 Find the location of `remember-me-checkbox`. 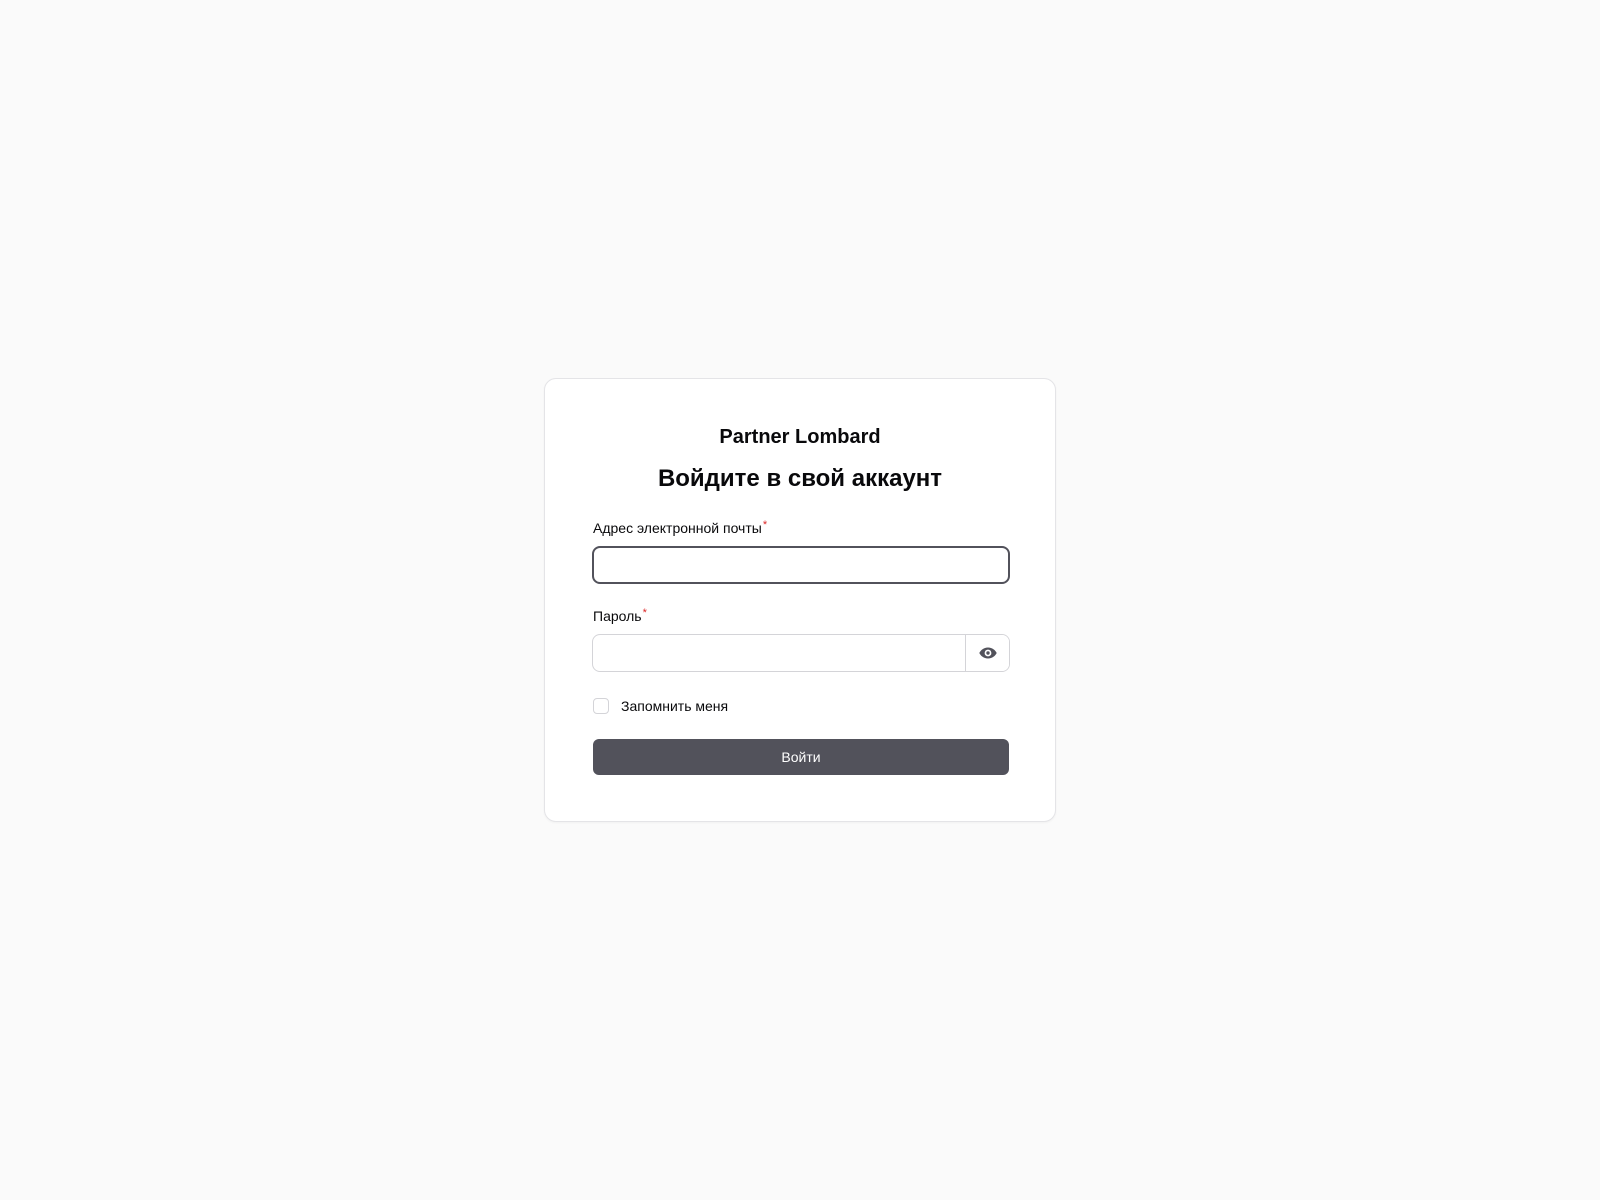

remember-me-checkbox is located at coordinates (601, 706).